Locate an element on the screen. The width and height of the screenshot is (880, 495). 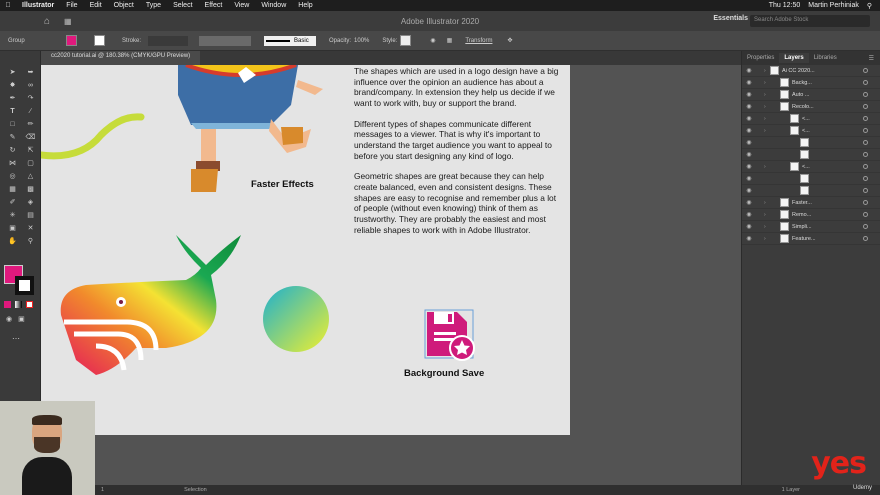
lasso-icon: ∞ is located at coordinates (30, 86).